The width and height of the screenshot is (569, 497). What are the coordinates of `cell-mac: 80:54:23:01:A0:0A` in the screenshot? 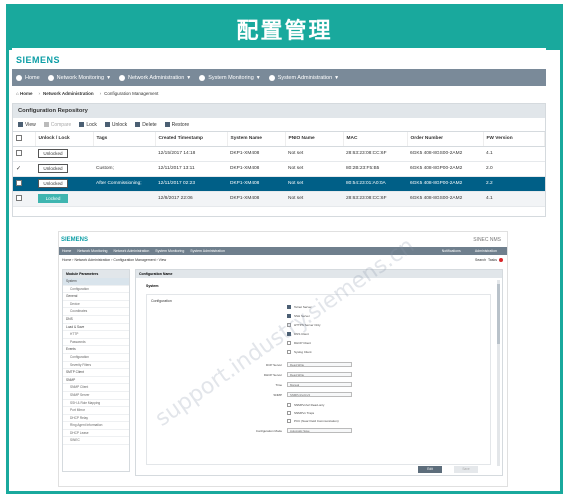 It's located at (375, 184).